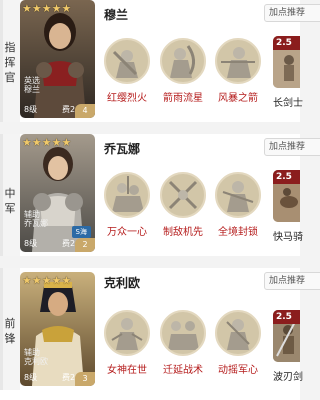  Describe the element at coordinates (238, 232) in the screenshot. I see `skill-label: 全境封锁` at that location.